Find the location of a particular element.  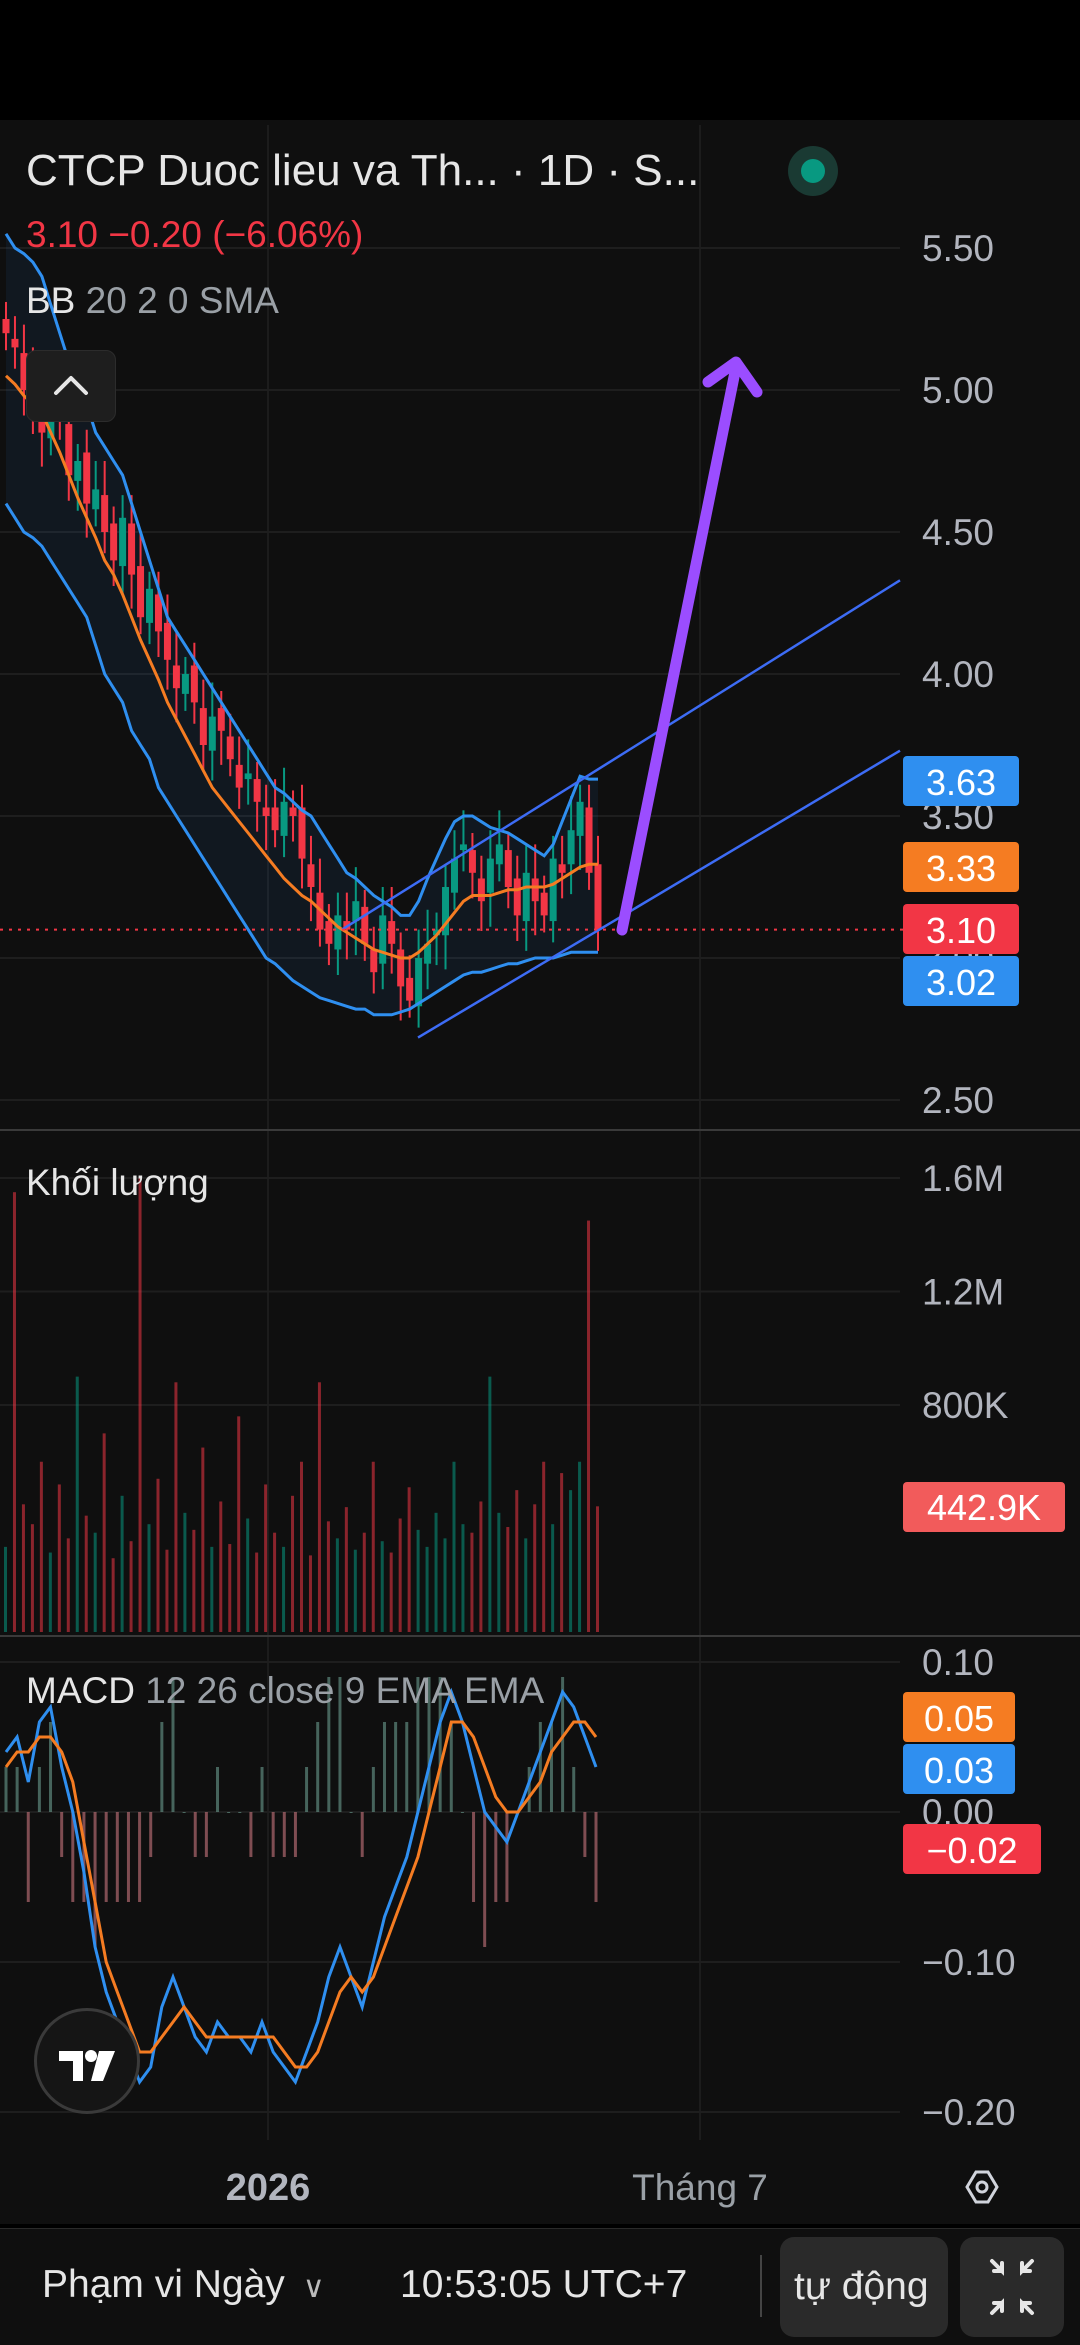

channel-upper-line is located at coordinates (621, 755).